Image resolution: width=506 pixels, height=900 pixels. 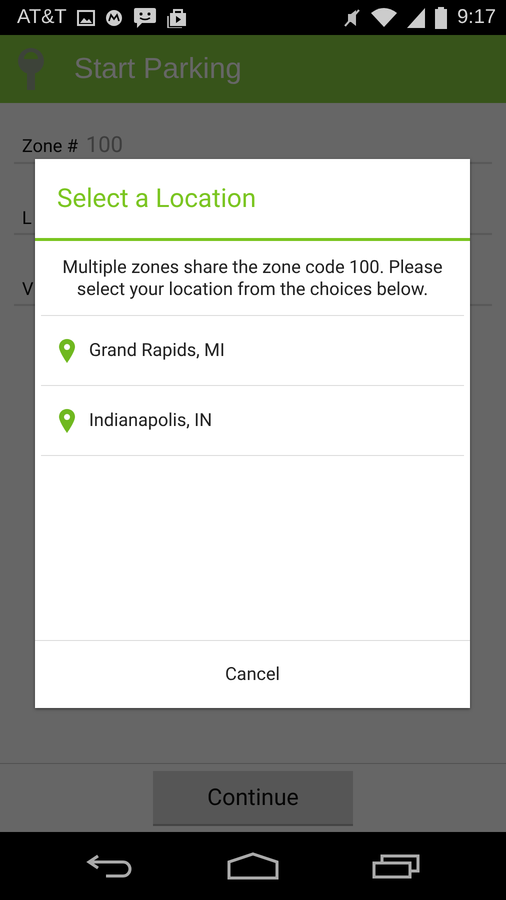 I want to click on logo-icon, so click(x=113, y=17).